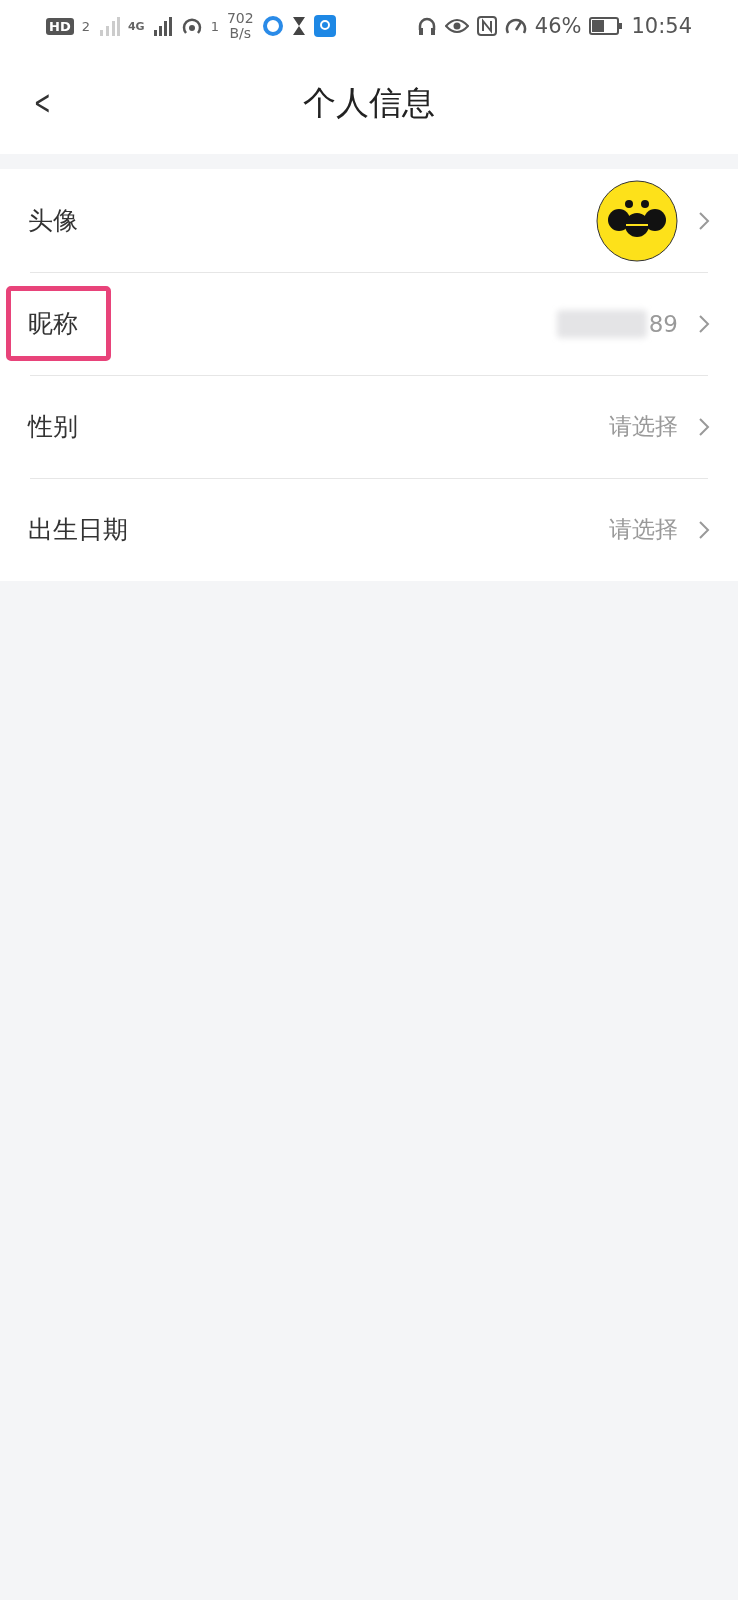 This screenshot has width=738, height=1600. What do you see at coordinates (214, 26) in the screenshot?
I see `hotspot-count: 1` at bounding box center [214, 26].